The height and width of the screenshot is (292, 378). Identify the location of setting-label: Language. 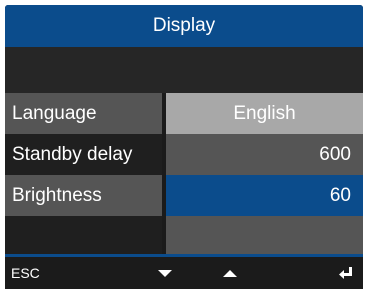
(83, 113).